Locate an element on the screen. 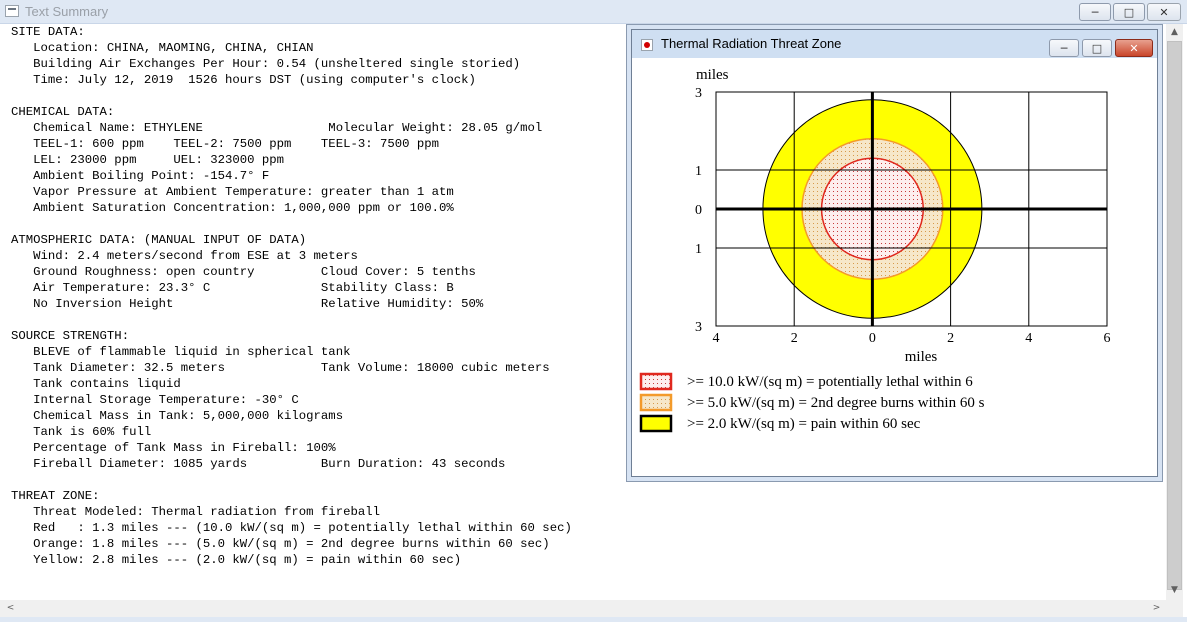 The width and height of the screenshot is (1187, 622). vertical-scrollbar is located at coordinates (1174, 312).